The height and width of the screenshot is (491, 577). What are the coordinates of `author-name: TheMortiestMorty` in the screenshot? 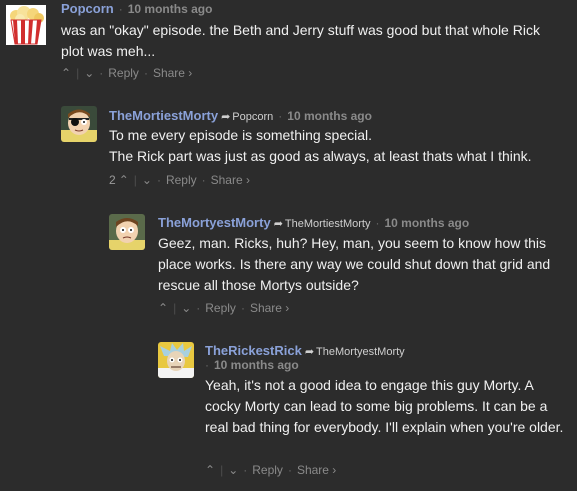 It's located at (163, 115).